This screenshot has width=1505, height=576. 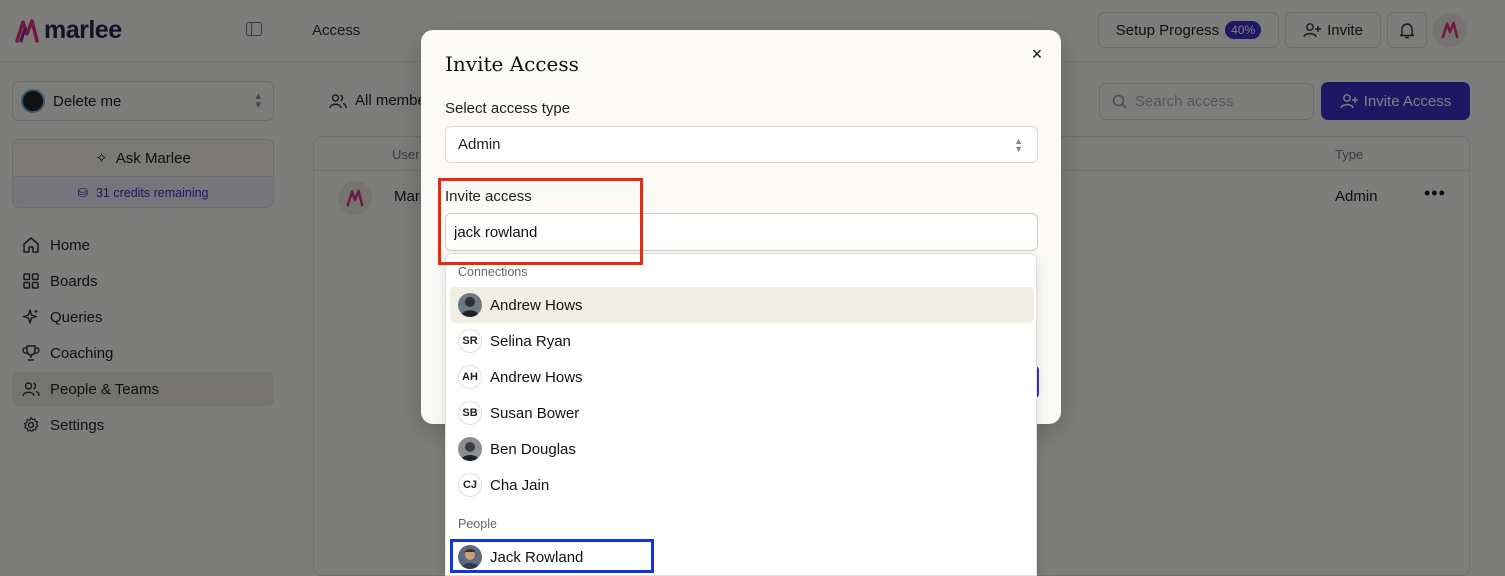 What do you see at coordinates (508, 108) in the screenshot?
I see `access-type-label: Select access type` at bounding box center [508, 108].